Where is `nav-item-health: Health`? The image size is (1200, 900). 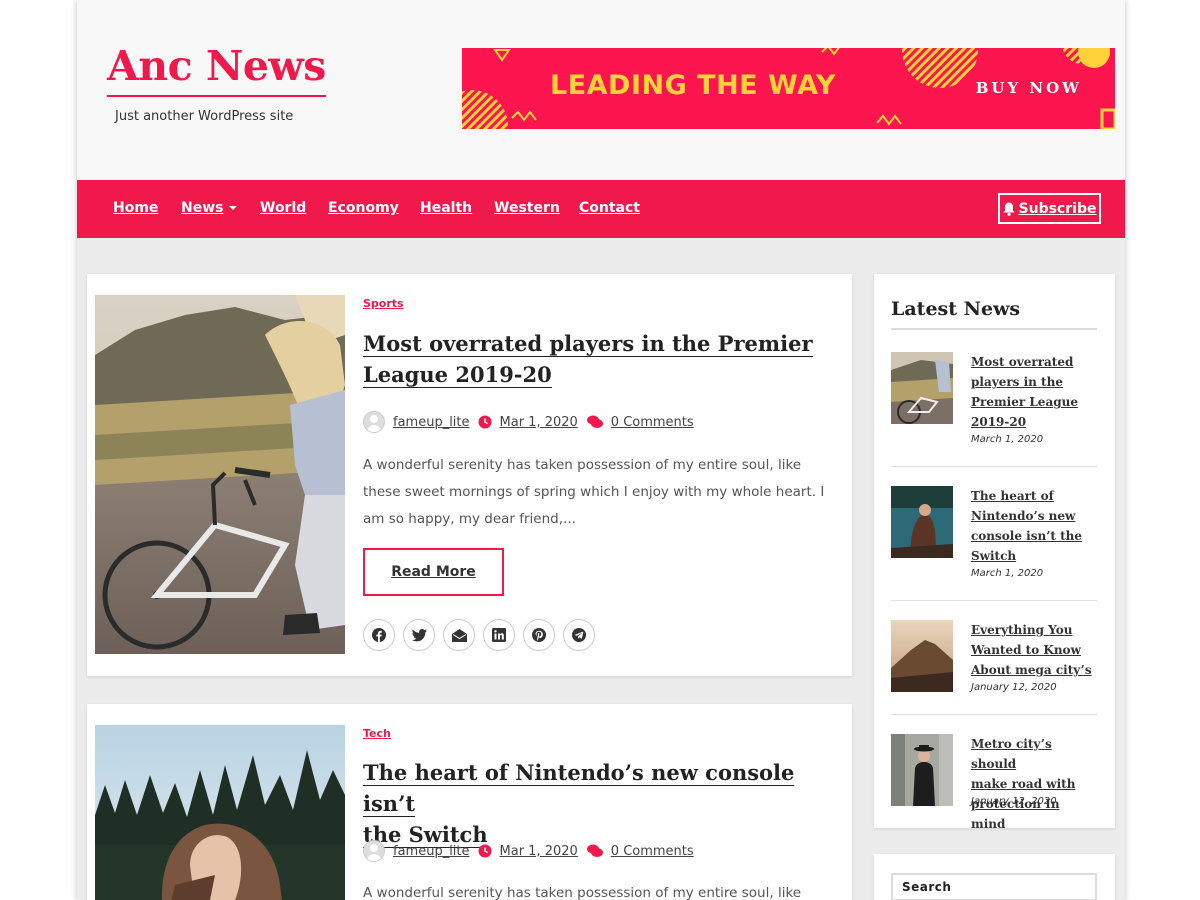 nav-item-health: Health is located at coordinates (446, 208).